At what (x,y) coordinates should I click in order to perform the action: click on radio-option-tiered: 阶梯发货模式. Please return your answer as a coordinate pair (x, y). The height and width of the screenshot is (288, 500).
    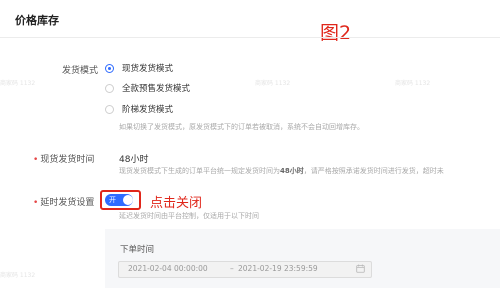
    Looking at the image, I should click on (139, 109).